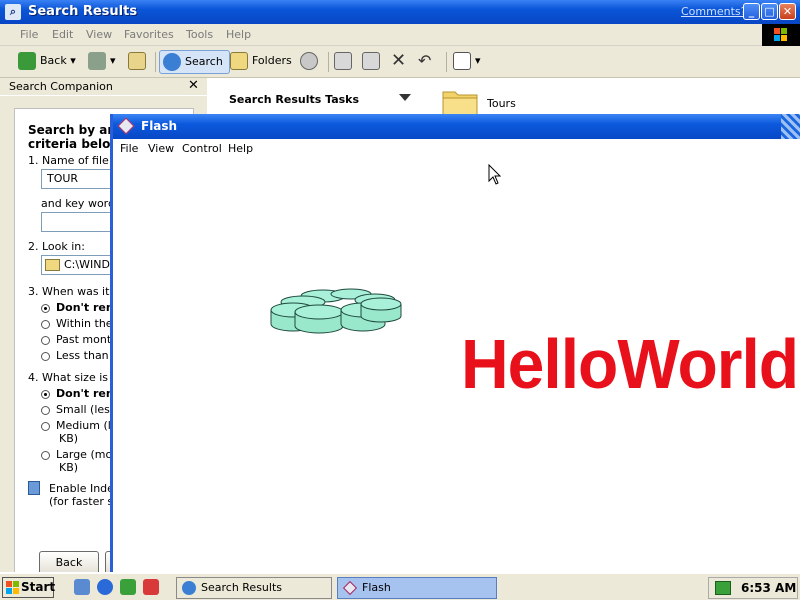 The image size is (800, 600). I want to click on explorer-menubar: File Edit View Favorites Tools Help, so click(400, 35).